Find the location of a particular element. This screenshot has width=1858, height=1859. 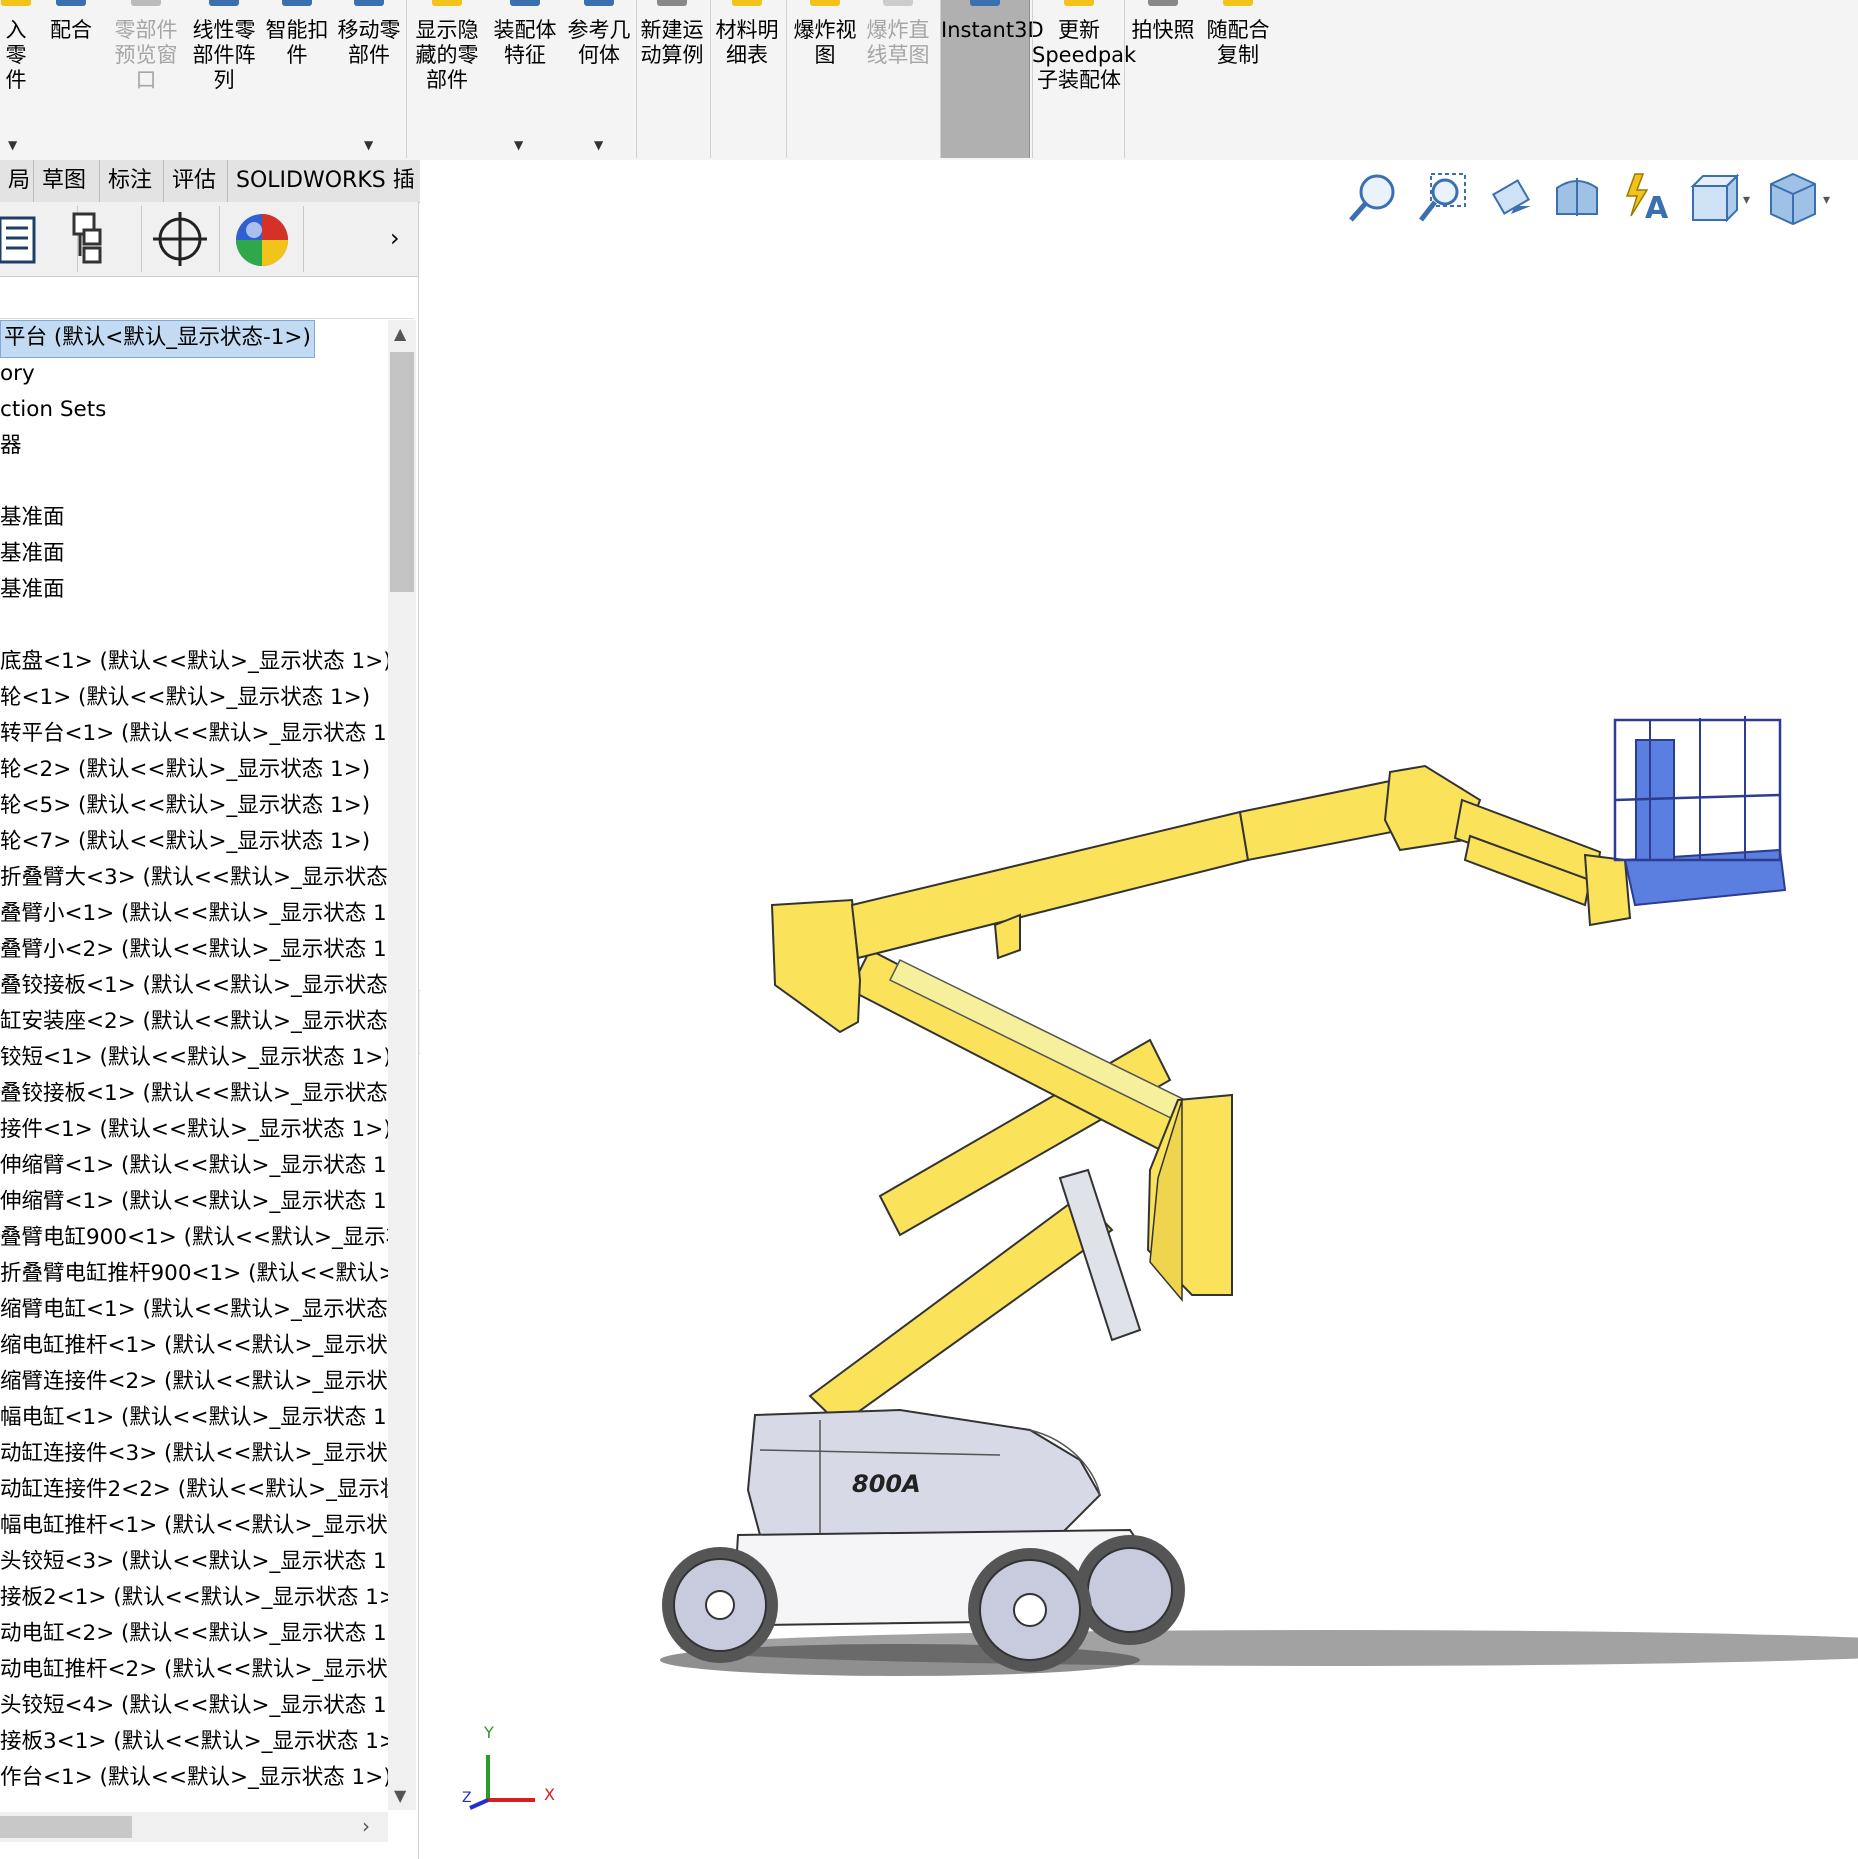

ribbon-button-2: 零部件 预览窗 口 is located at coordinates (146, 79).